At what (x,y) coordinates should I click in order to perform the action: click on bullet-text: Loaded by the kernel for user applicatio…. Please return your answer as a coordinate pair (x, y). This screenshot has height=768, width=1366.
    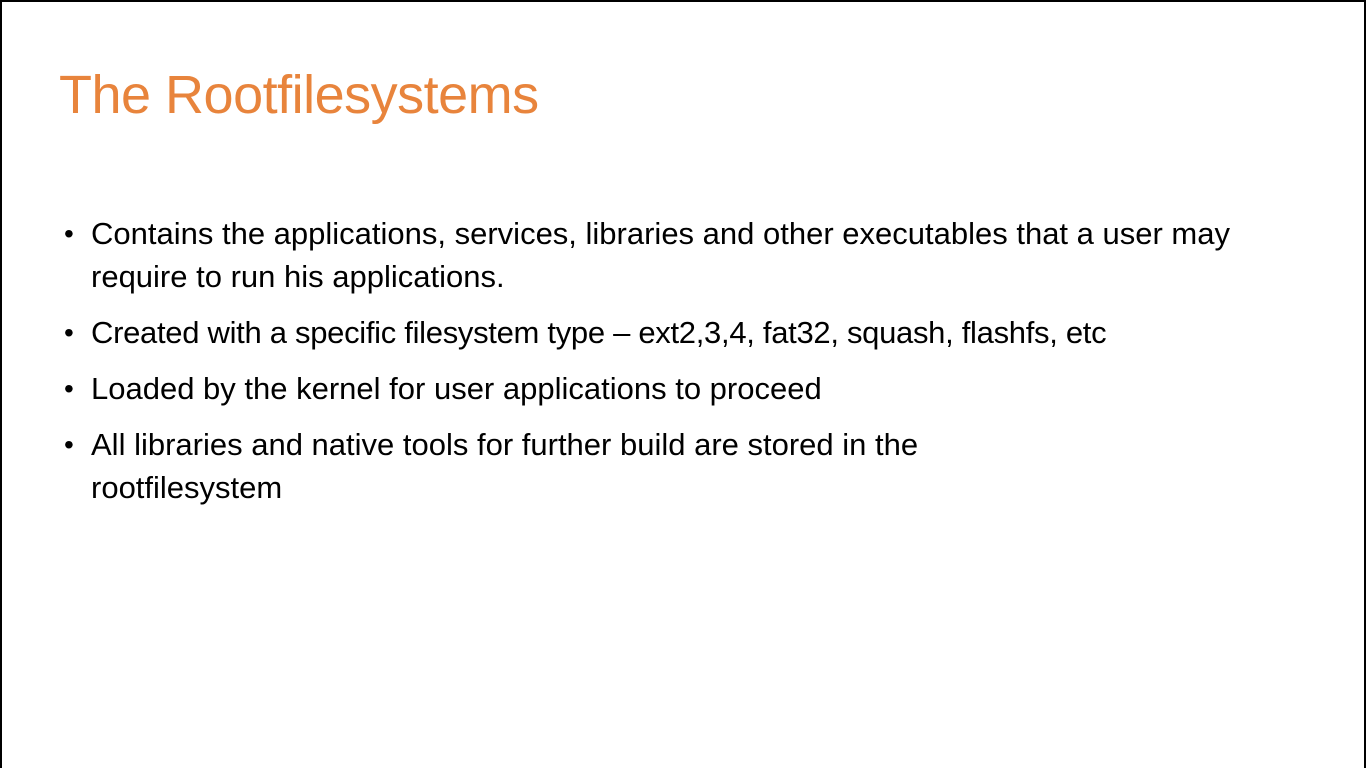
    Looking at the image, I should click on (456, 388).